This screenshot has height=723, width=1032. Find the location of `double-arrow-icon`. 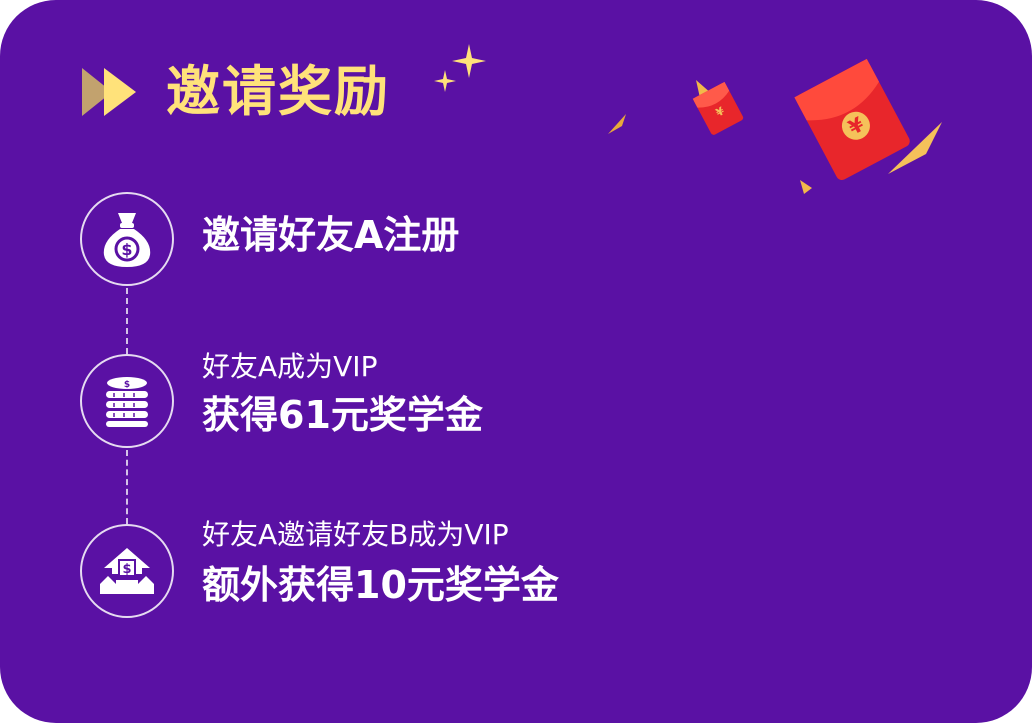

double-arrow-icon is located at coordinates (109, 92).